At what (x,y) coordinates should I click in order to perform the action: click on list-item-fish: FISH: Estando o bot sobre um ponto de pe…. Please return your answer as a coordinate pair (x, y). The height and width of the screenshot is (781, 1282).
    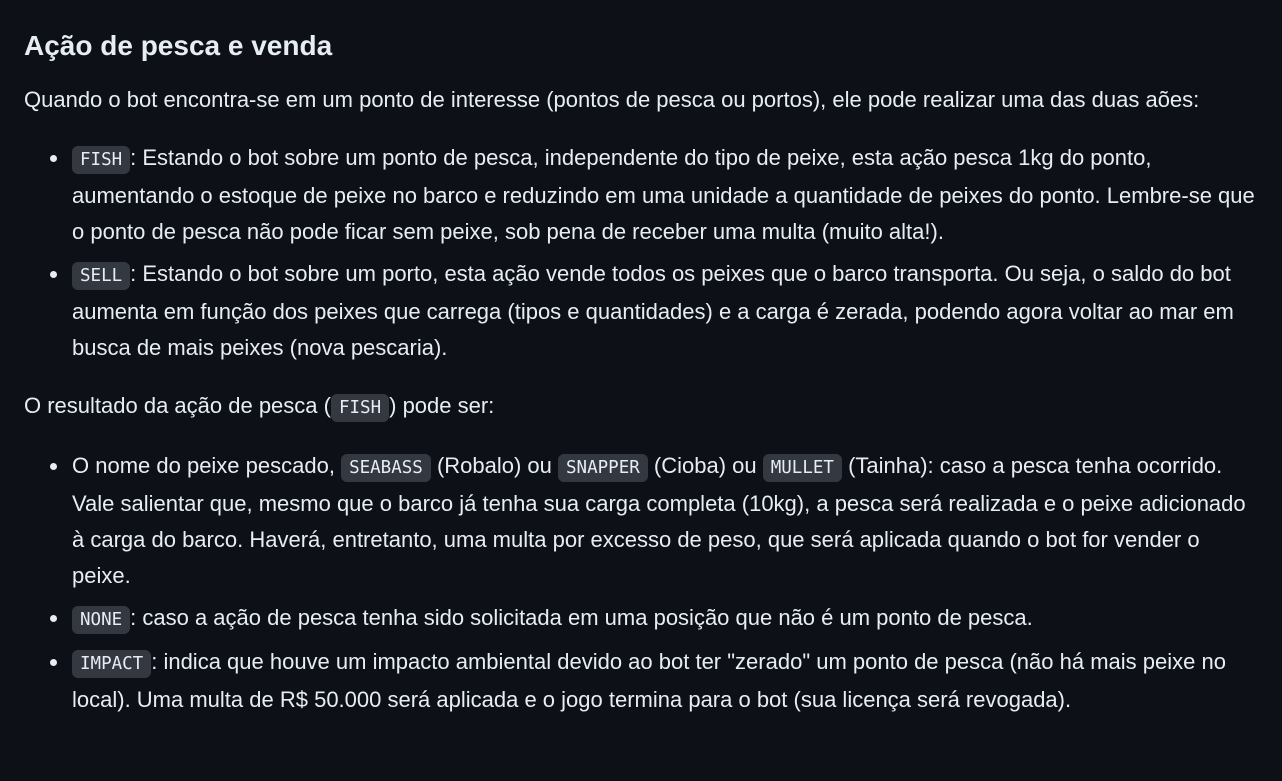
    Looking at the image, I should click on (654, 195).